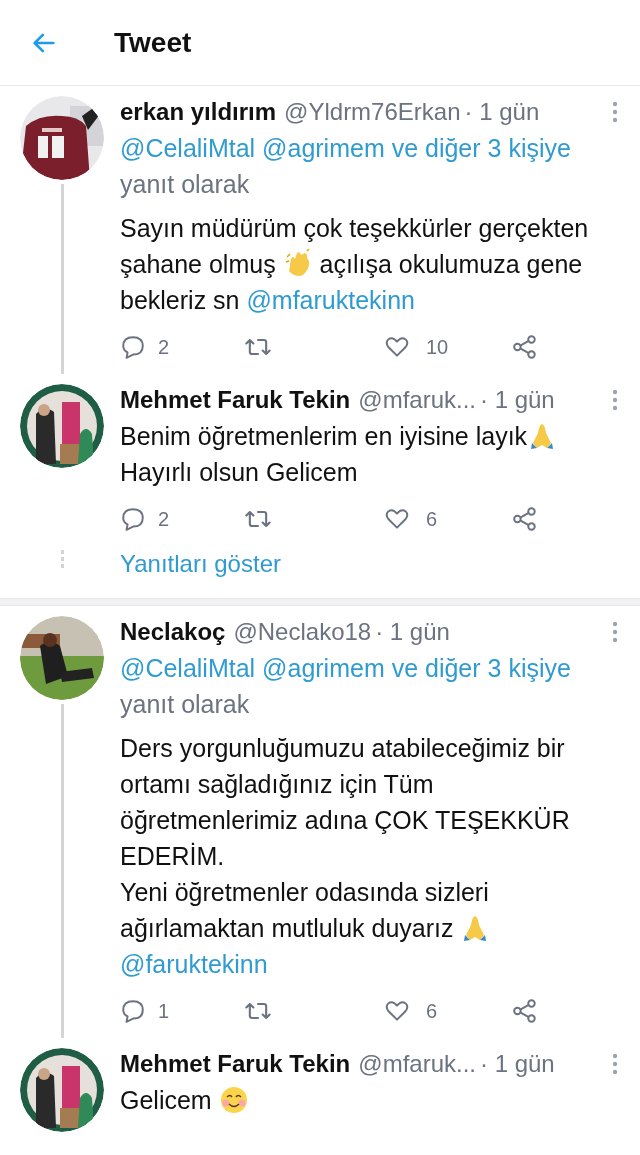 The image size is (640, 1155). What do you see at coordinates (173, 632) in the screenshot?
I see `author-name: Neclakoç` at bounding box center [173, 632].